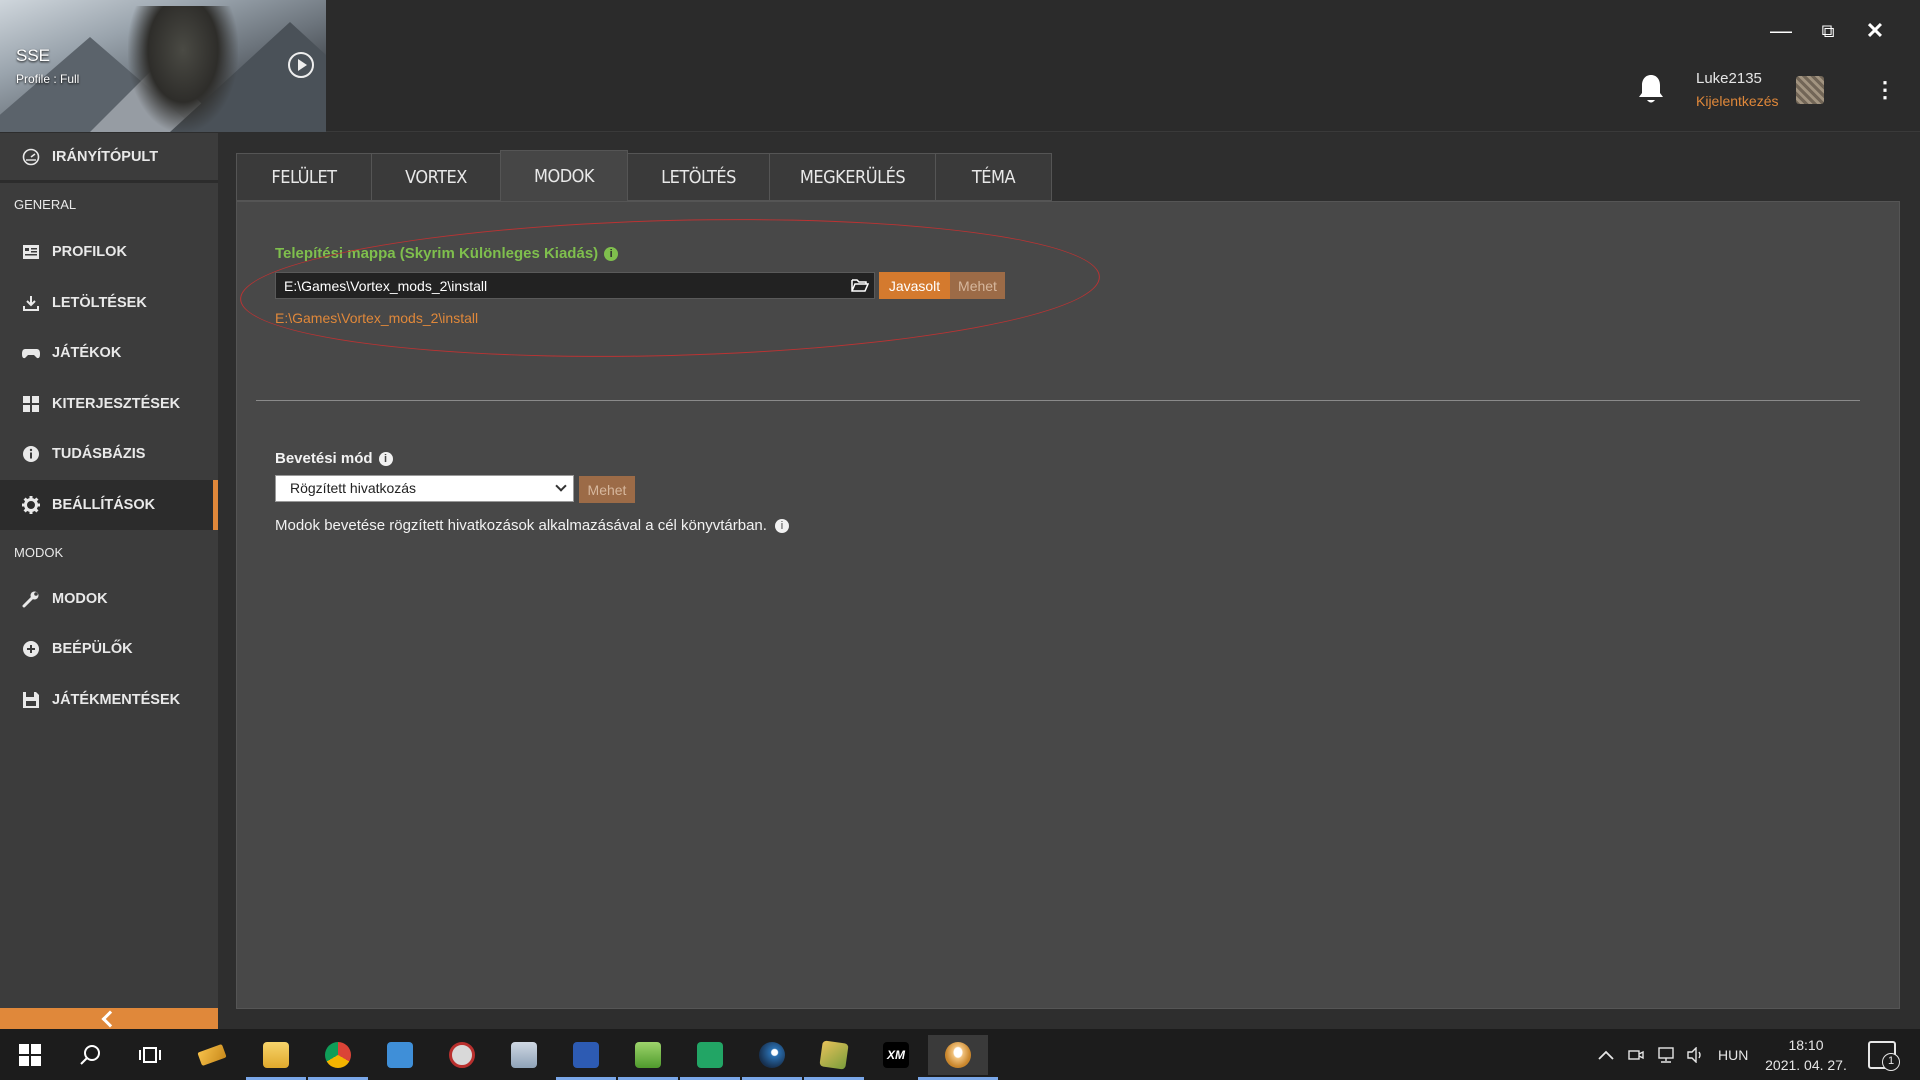  I want to click on sidebar-item-dashboard: IRÁNYÍTÓPULT, so click(109, 158).